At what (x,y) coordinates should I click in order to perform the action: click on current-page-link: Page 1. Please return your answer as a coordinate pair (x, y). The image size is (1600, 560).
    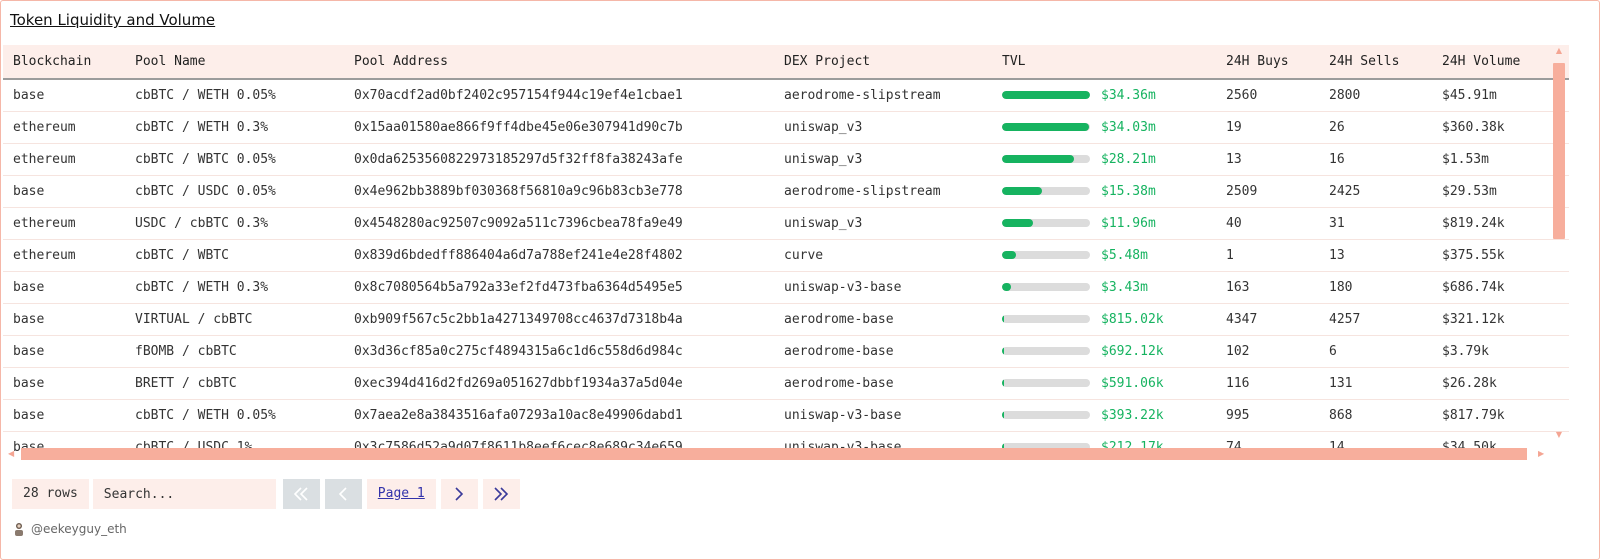
    Looking at the image, I should click on (401, 494).